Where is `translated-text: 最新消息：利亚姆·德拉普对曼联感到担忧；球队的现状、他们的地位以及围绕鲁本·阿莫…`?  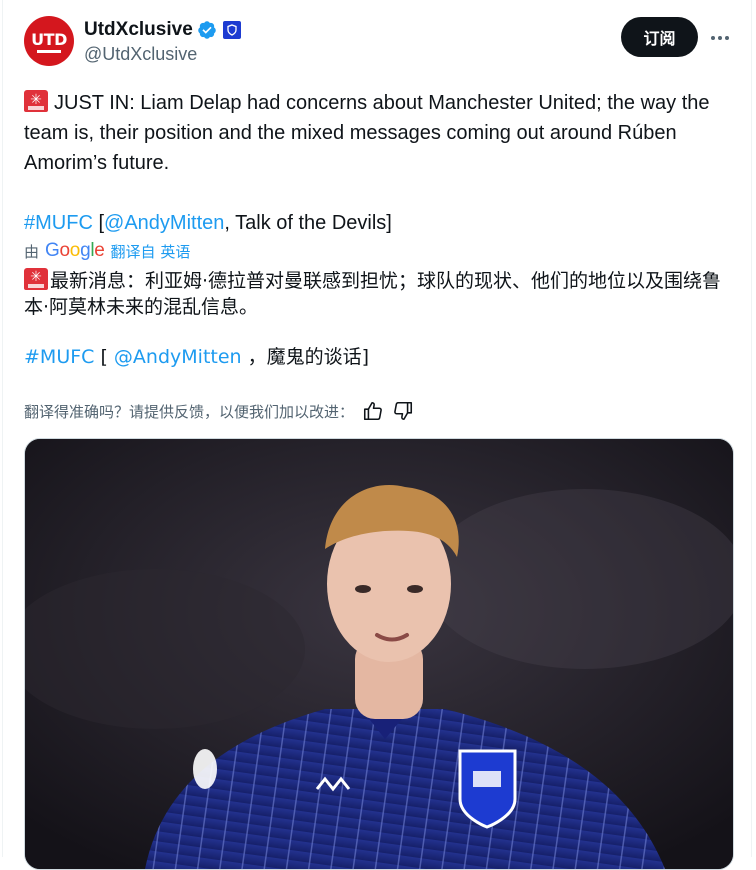
translated-text: 最新消息：利亚姆·德拉普对曼联感到担忧；球队的现状、他们的地位以及围绕鲁本·阿莫… is located at coordinates (379, 319).